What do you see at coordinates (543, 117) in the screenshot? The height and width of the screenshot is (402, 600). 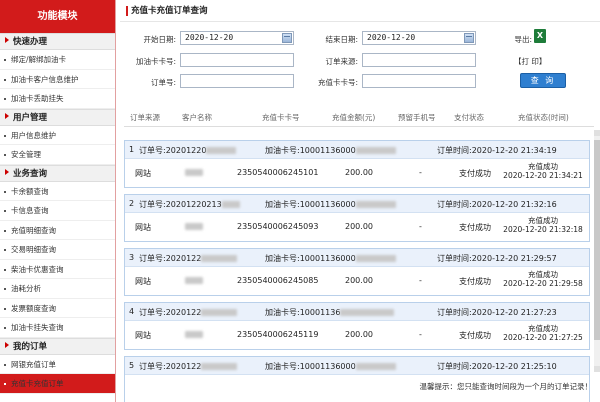 I see `column-header: 充值状态(时间)` at bounding box center [543, 117].